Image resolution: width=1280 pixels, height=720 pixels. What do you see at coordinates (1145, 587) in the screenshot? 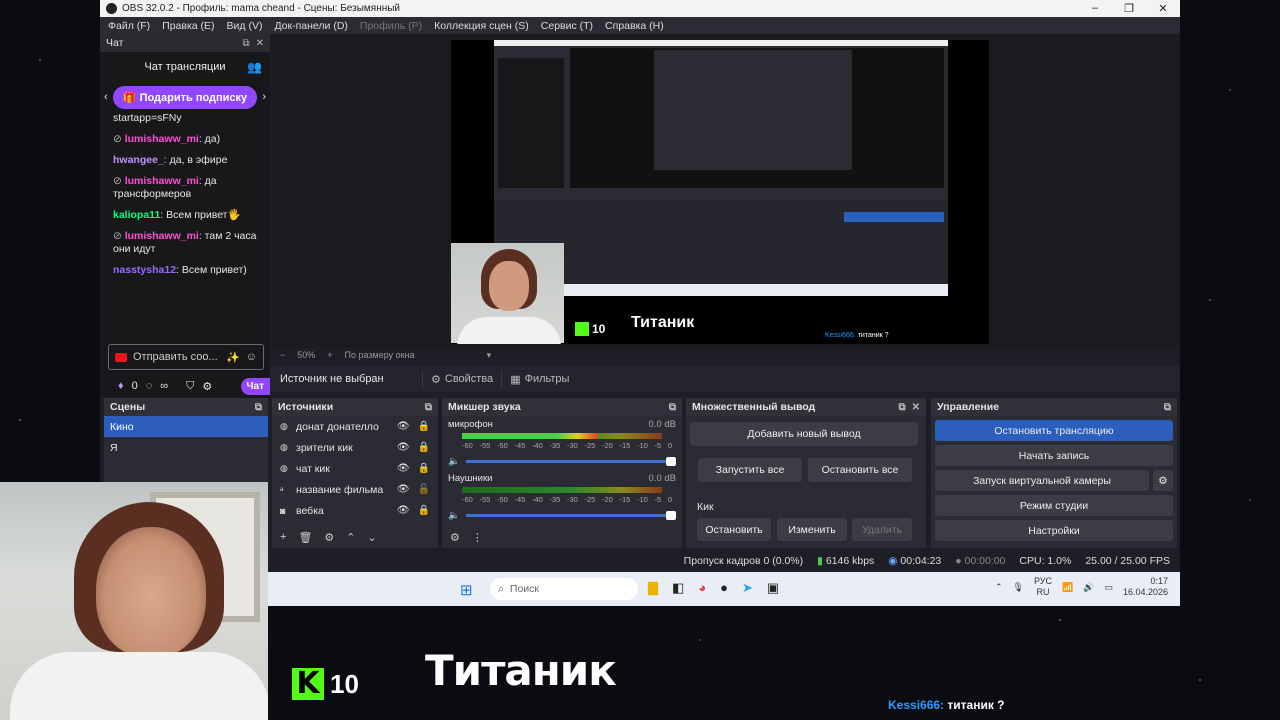
I see `clock: 0:17 16.04.2026` at bounding box center [1145, 587].